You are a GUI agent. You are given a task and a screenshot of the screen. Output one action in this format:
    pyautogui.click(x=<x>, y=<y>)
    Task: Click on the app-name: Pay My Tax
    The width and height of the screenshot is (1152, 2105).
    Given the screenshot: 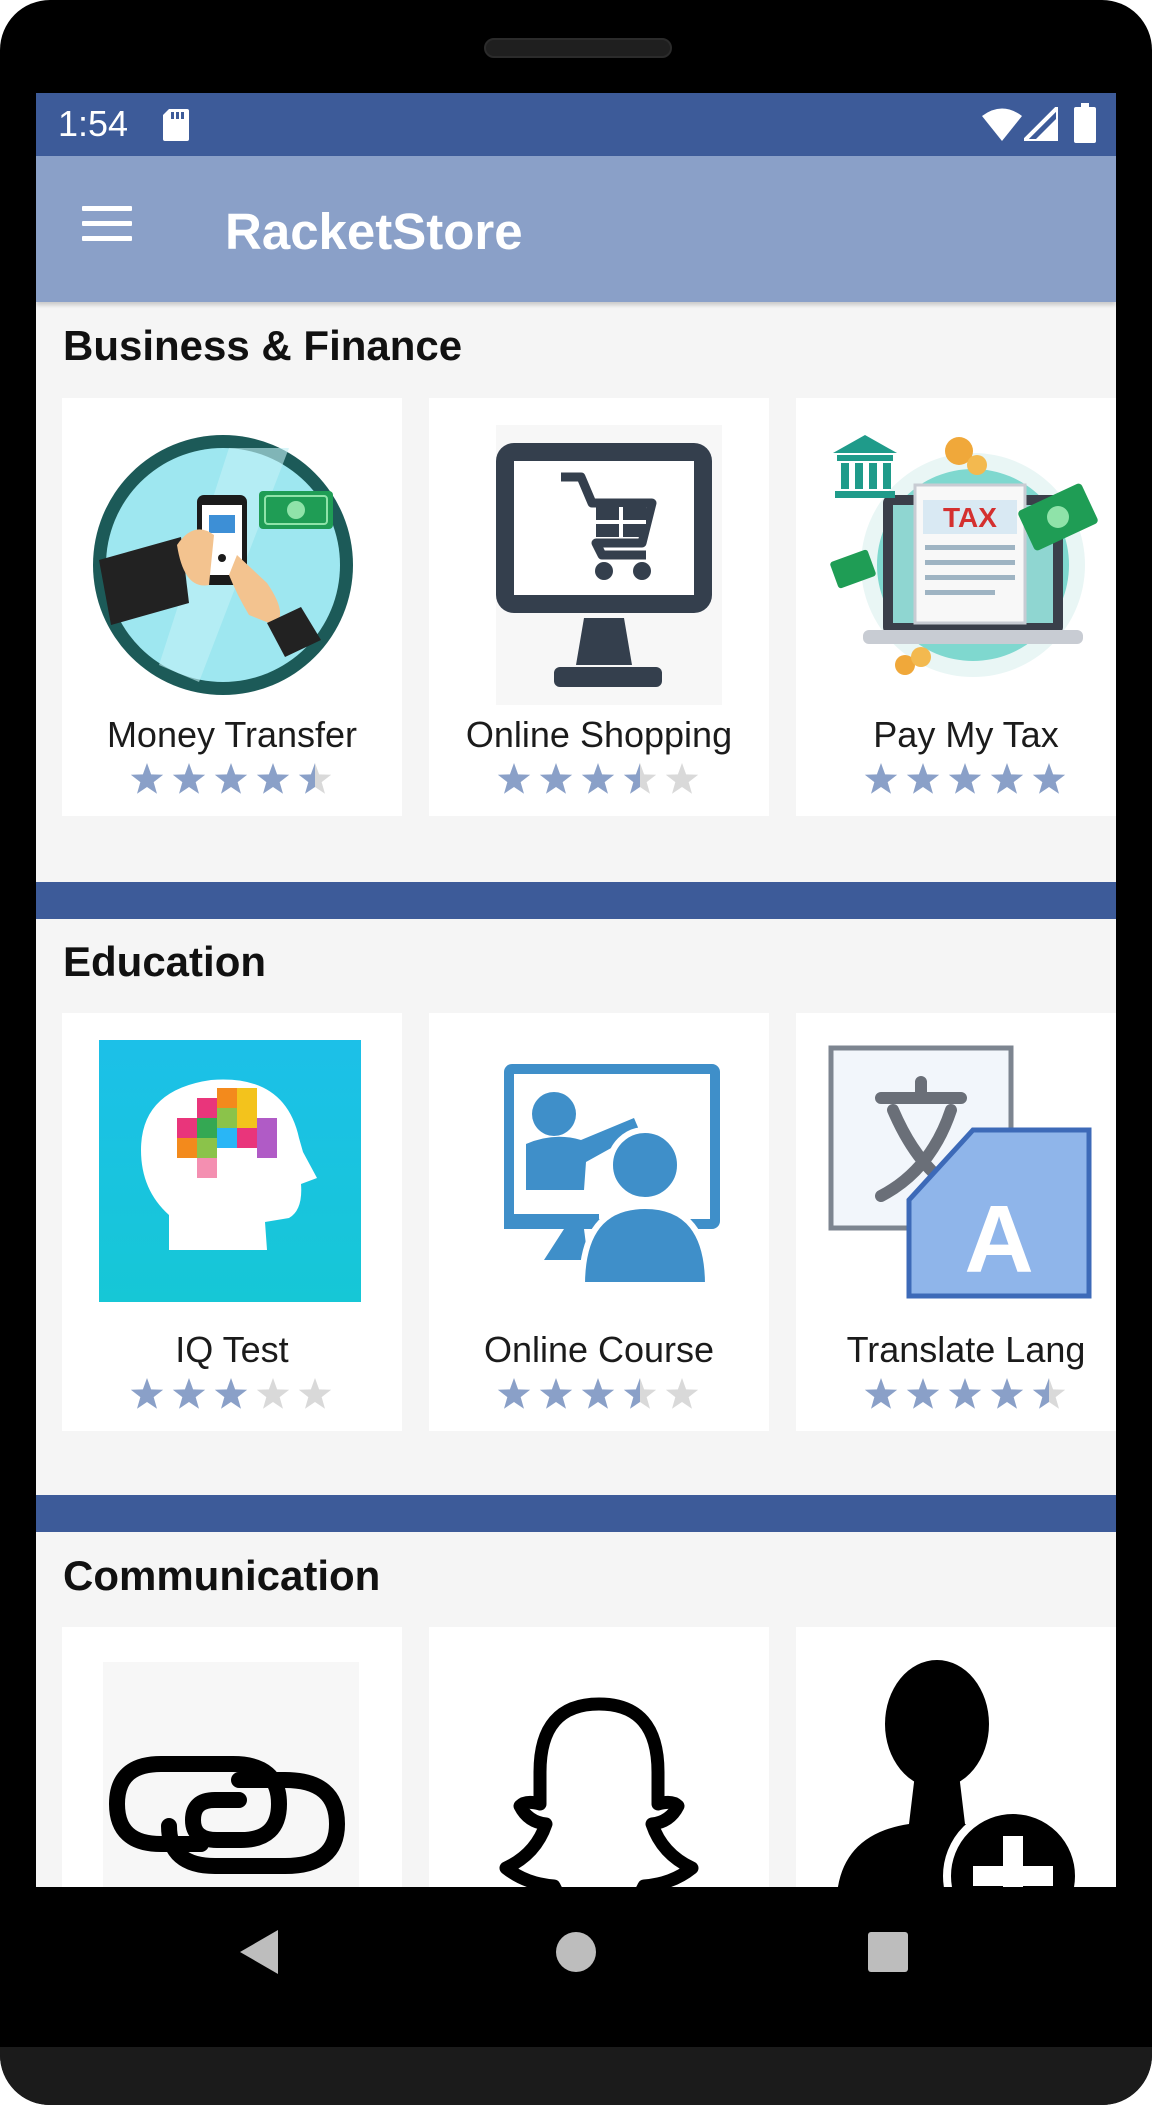 What is the action you would take?
    pyautogui.click(x=966, y=734)
    